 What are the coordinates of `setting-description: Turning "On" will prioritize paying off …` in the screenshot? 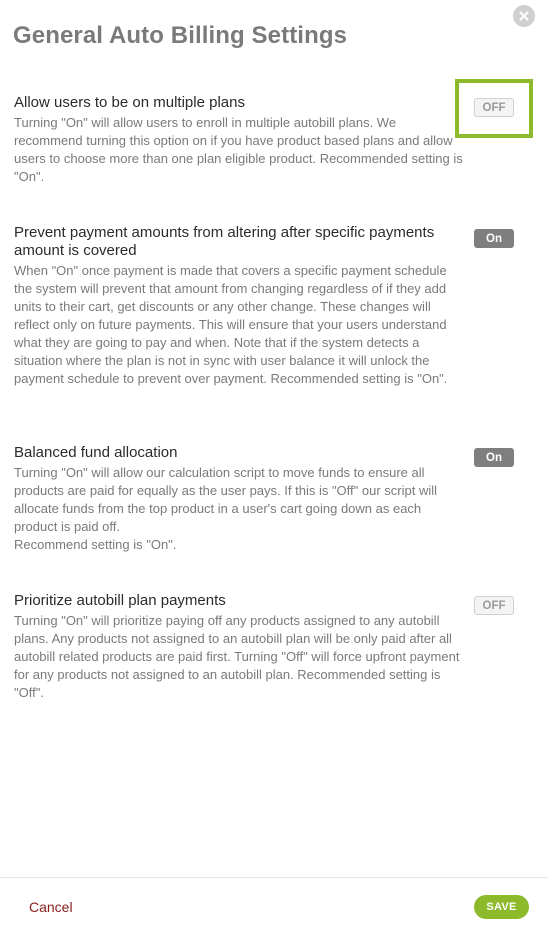 It's located at (237, 656).